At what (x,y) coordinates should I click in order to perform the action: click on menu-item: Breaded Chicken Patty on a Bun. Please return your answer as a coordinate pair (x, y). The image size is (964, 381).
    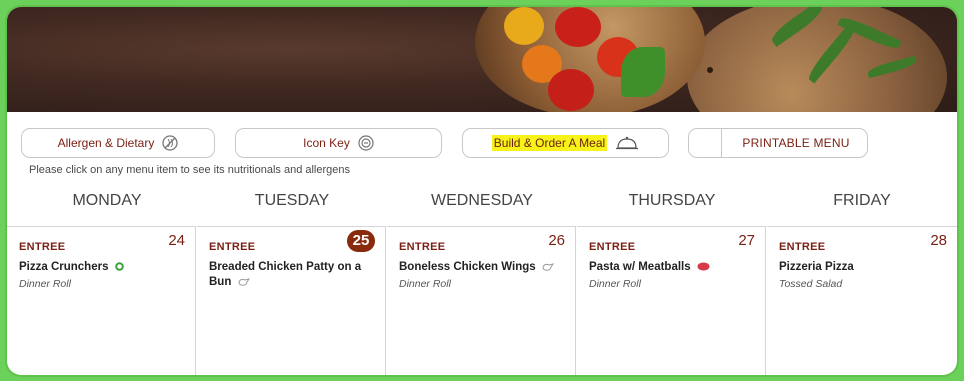
    Looking at the image, I should click on (289, 275).